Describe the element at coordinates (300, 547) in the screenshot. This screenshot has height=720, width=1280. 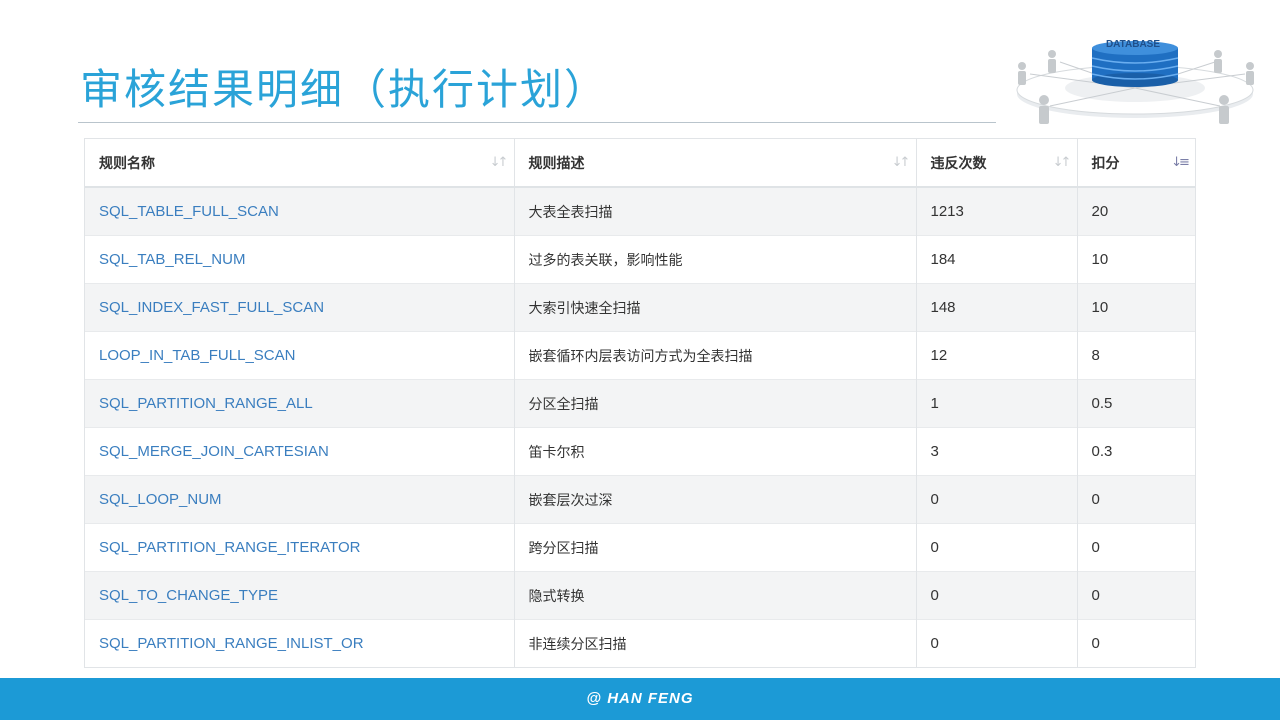
I see `rule-name-link: SQL_PARTITION_RANGE_ITERATOR` at that location.